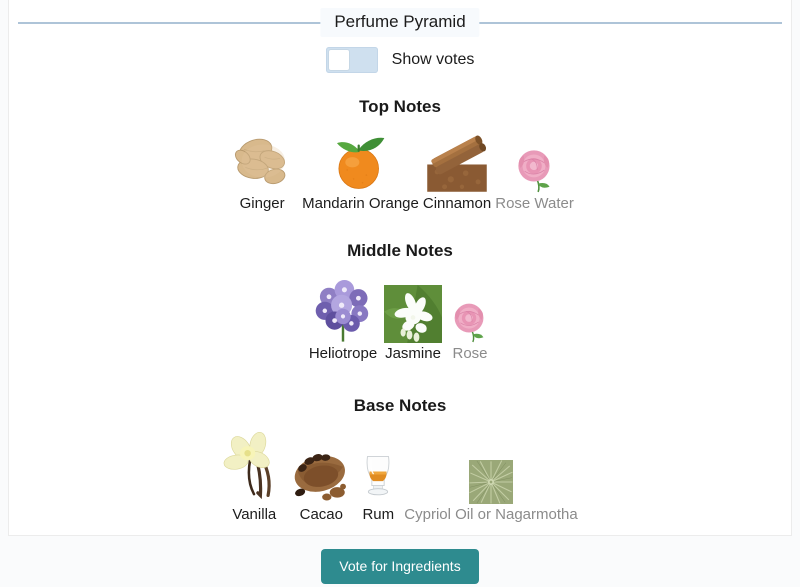  I want to click on ingredient-label: Heliotrope, so click(343, 353).